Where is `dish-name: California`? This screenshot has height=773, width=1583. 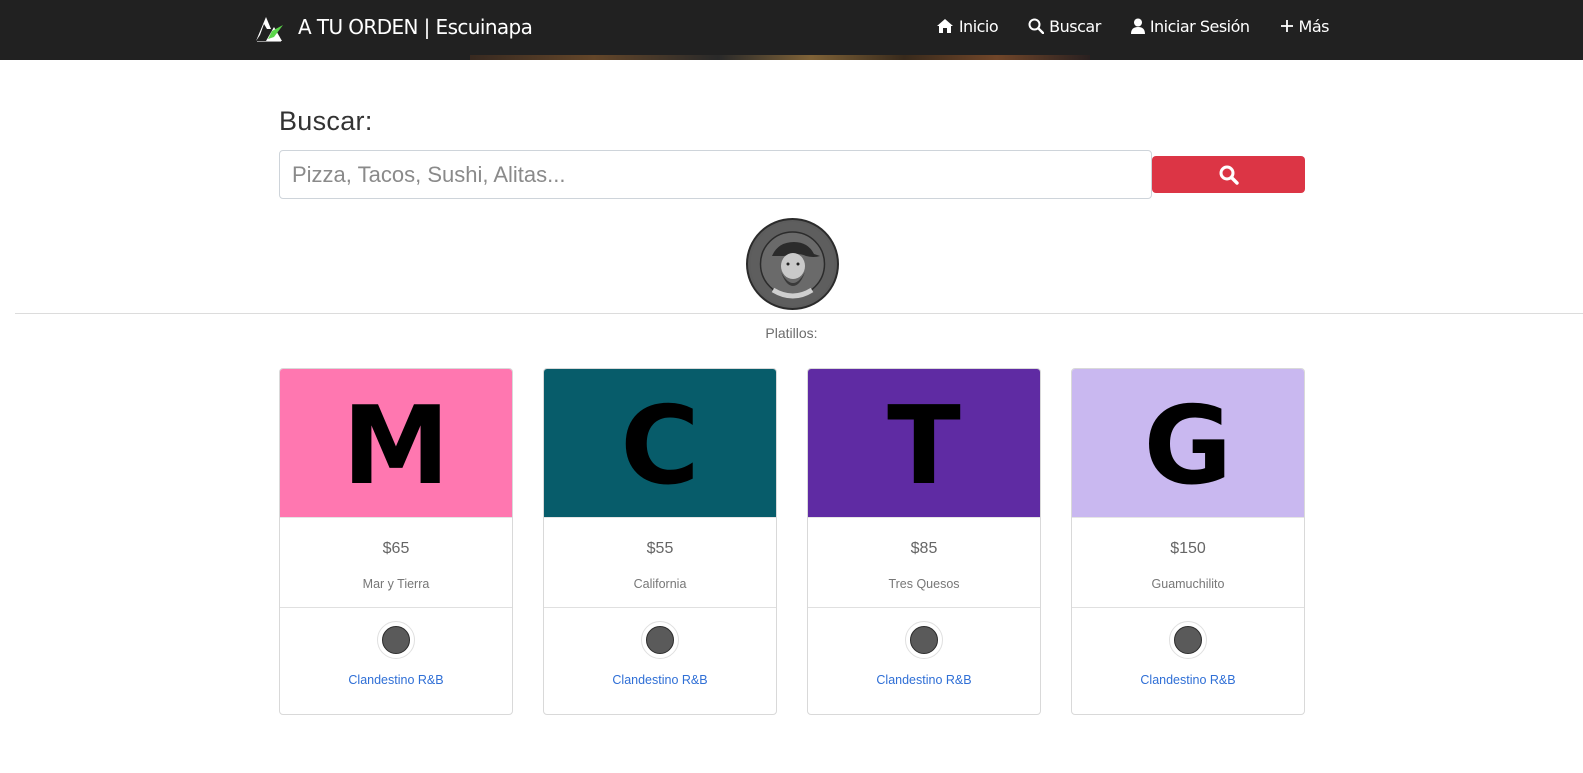 dish-name: California is located at coordinates (660, 584).